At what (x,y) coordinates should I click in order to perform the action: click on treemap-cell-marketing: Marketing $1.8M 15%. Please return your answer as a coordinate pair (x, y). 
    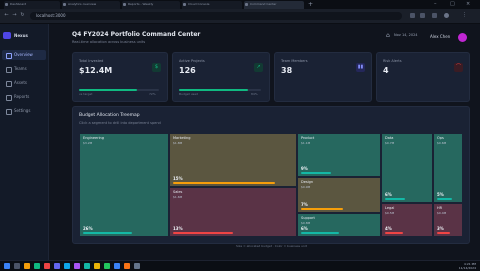
    Looking at the image, I should click on (233, 160).